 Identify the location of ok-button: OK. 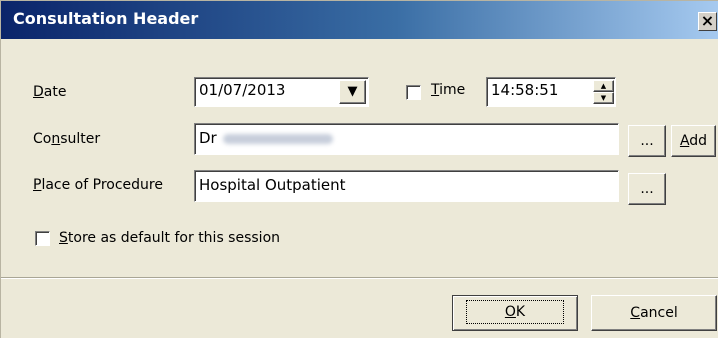
(515, 313).